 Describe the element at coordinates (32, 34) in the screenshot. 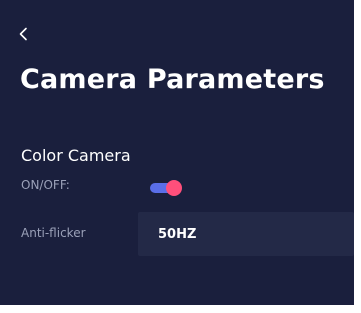

I see `back-button` at that location.